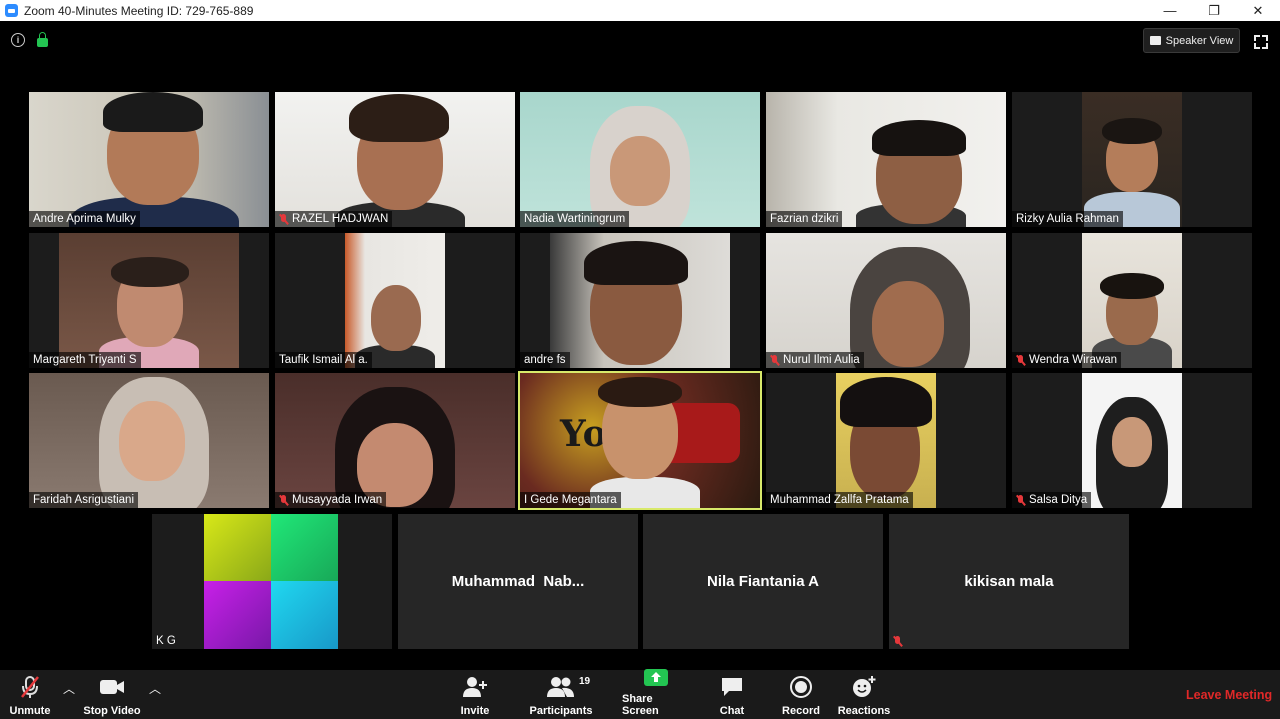  I want to click on participant-name: Muhammad Zallfa Pratama, so click(839, 500).